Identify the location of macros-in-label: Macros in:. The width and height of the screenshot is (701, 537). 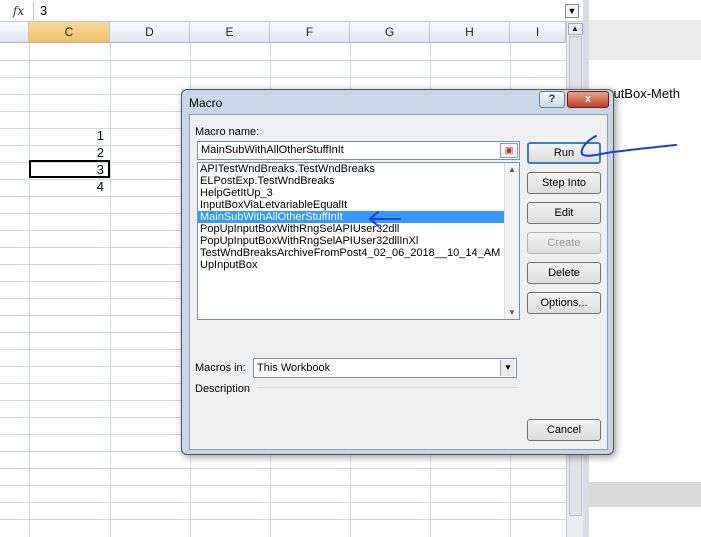
(220, 368).